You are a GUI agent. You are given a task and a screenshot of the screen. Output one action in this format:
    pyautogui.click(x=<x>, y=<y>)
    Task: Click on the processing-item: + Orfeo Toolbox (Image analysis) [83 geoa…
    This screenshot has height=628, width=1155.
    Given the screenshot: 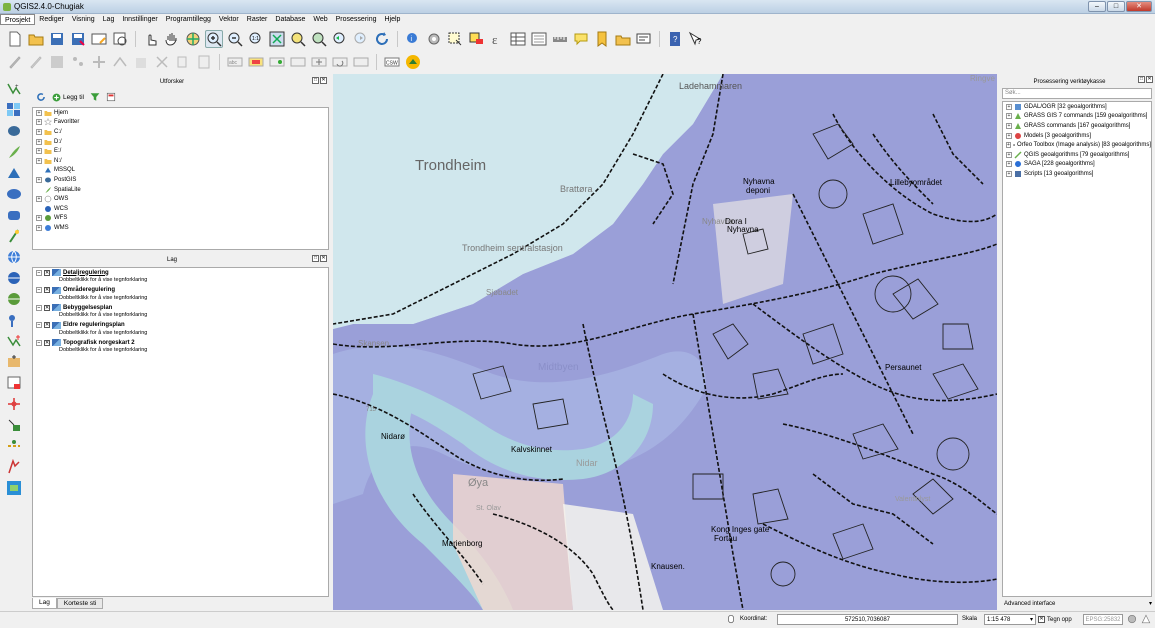 What is the action you would take?
    pyautogui.click(x=1077, y=145)
    